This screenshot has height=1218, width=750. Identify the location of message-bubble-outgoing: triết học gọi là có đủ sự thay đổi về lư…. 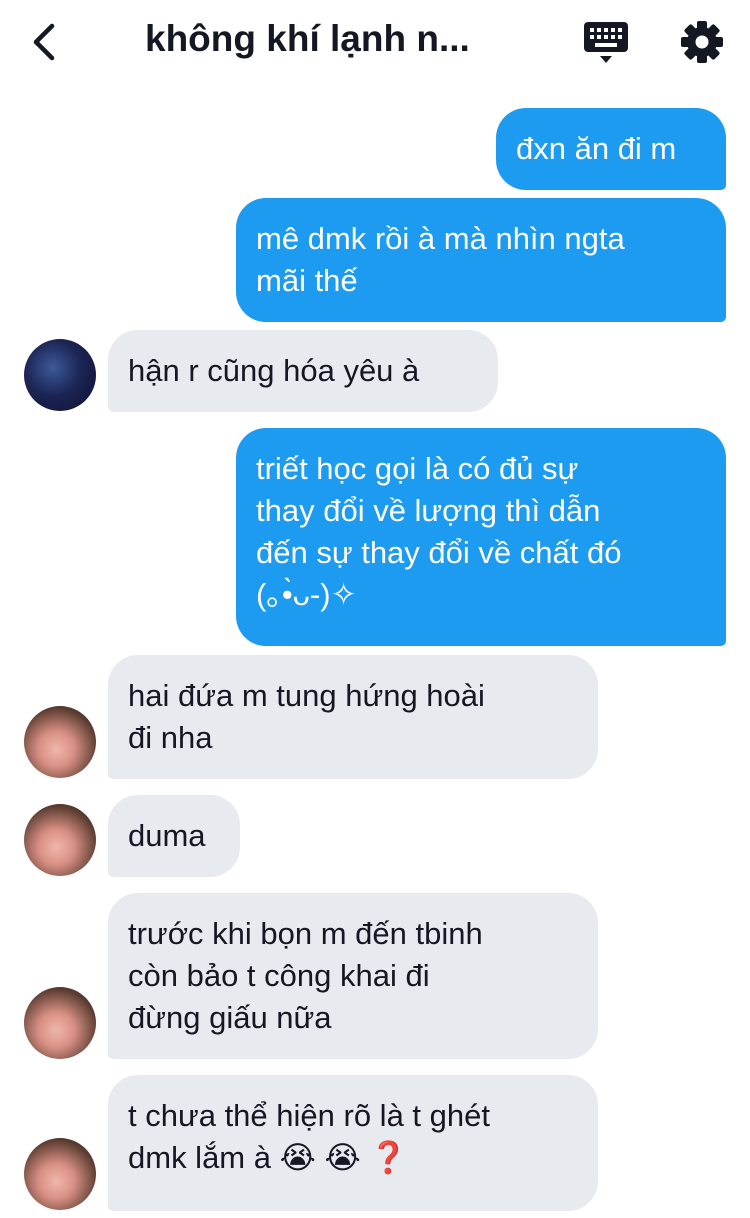
(481, 537).